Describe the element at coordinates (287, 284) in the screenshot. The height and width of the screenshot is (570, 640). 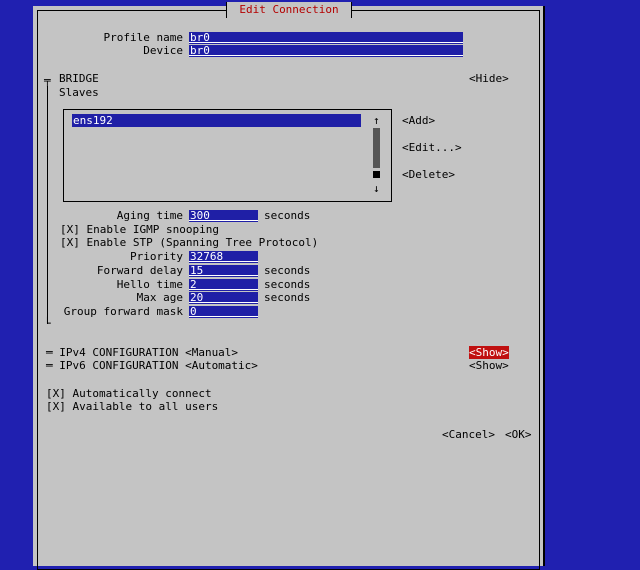
I see `hello-time-unit: seconds` at that location.